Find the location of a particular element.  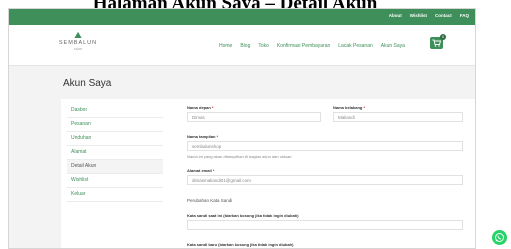

display-name-label: Nama tampilan * is located at coordinates (203, 136).